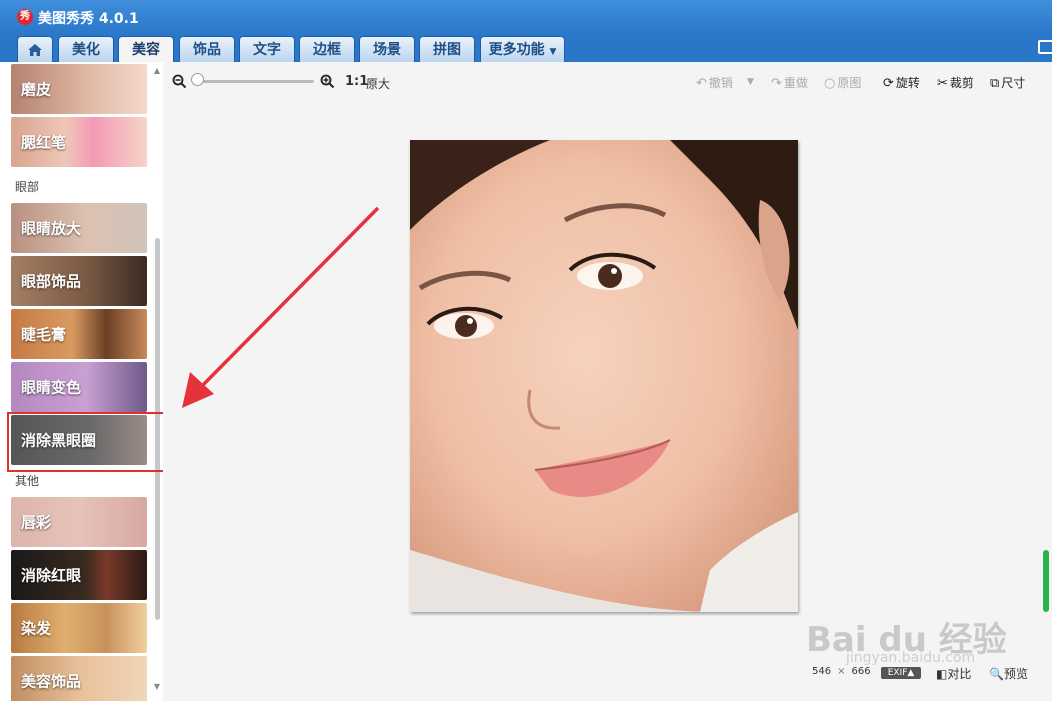  I want to click on actual-size-button: 1:1, so click(356, 81).